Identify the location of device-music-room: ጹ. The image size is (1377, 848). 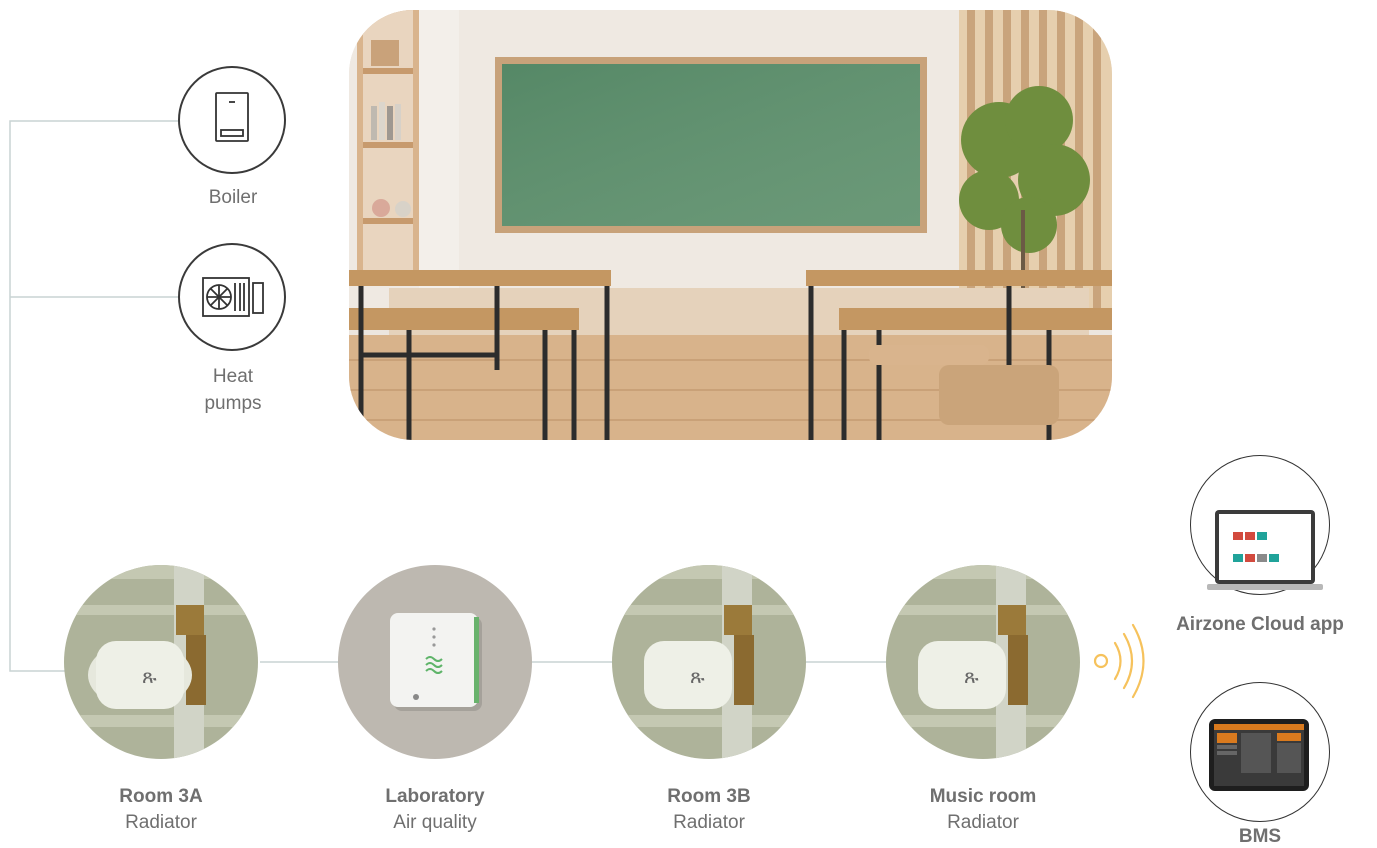
(983, 662).